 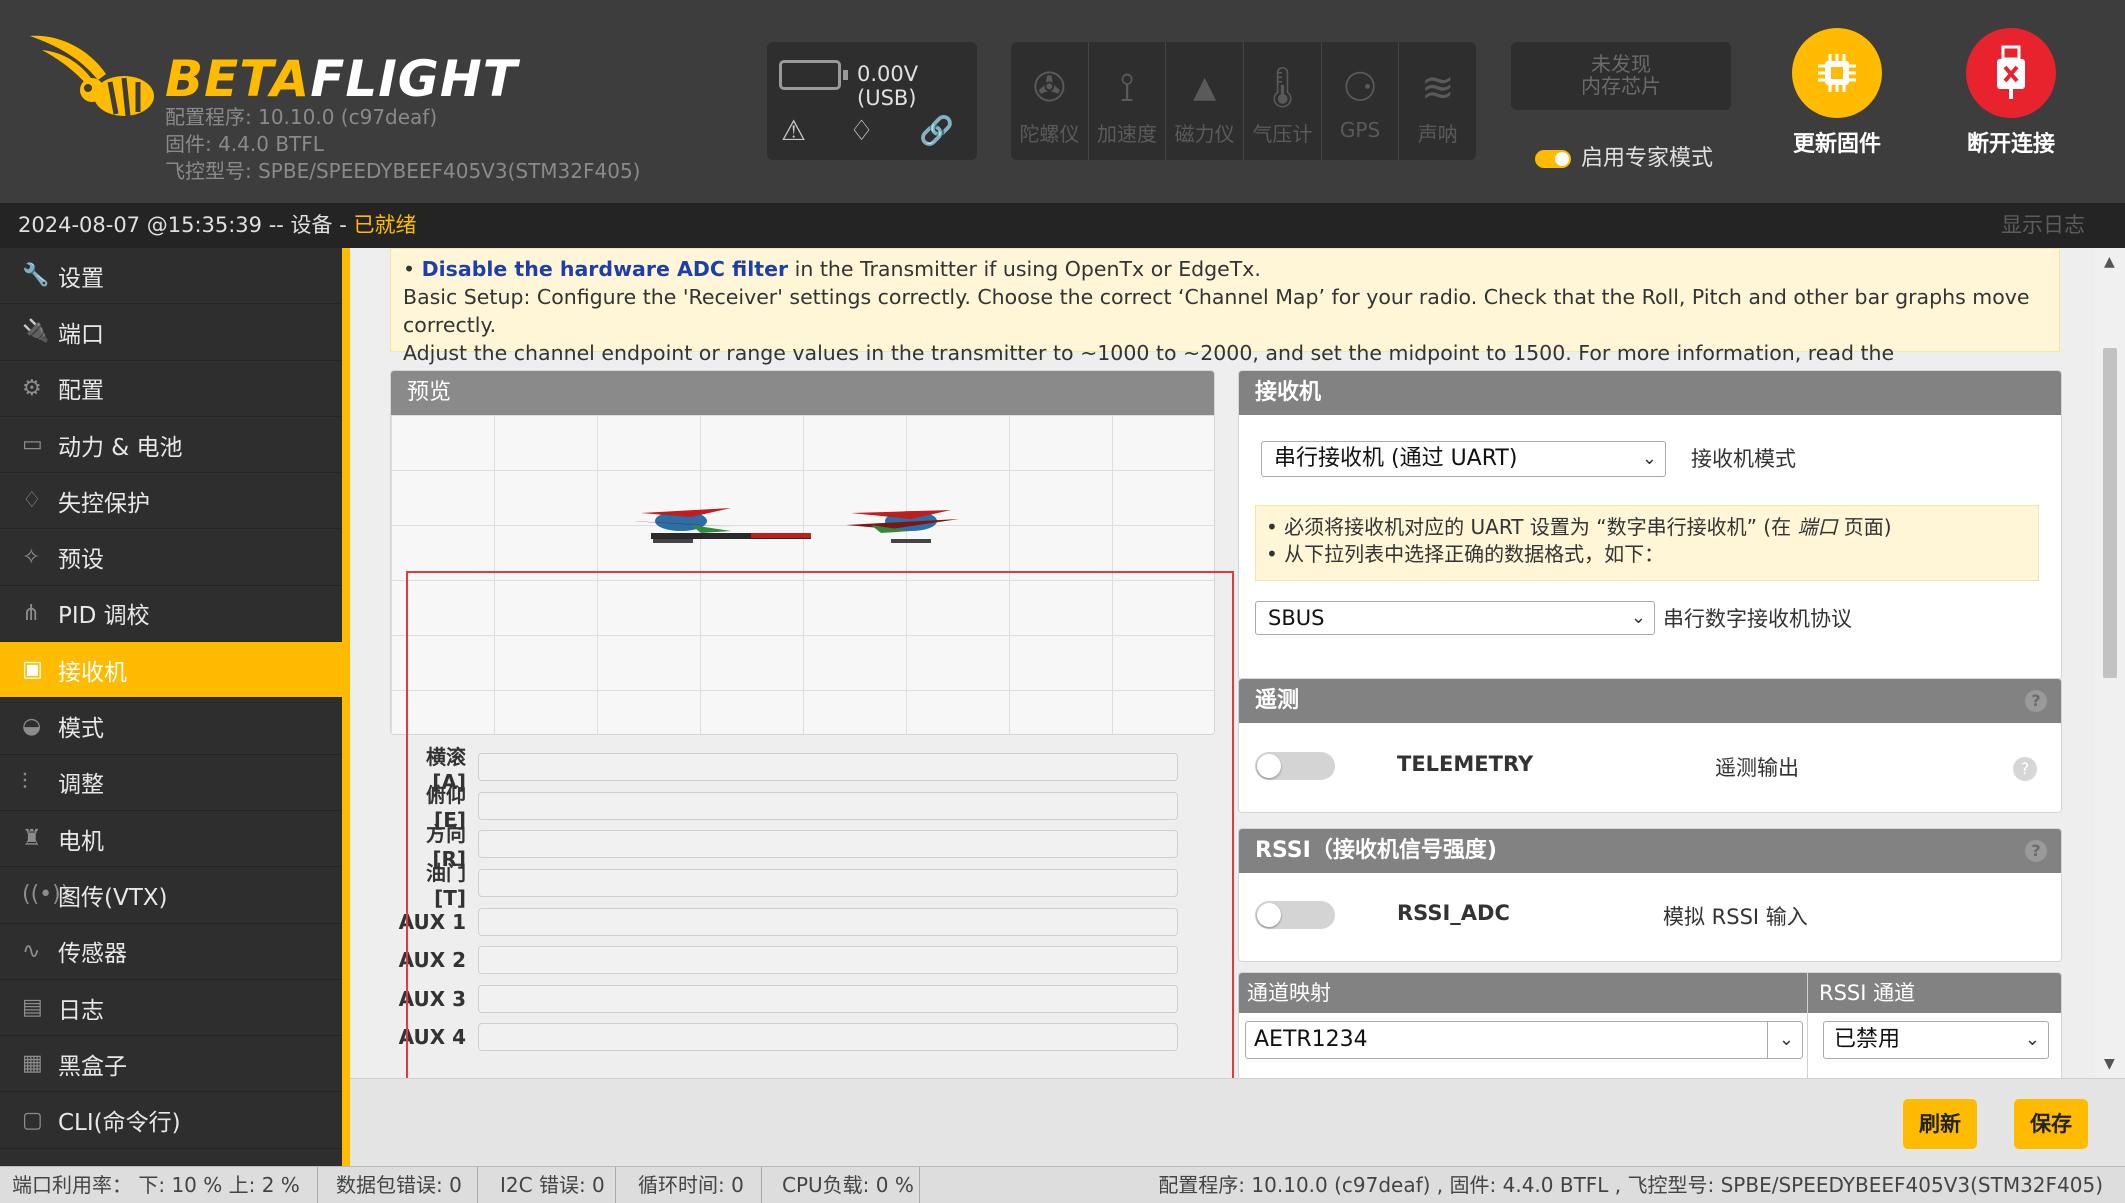 What do you see at coordinates (1940, 1124) in the screenshot?
I see `refresh-button: 刷新` at bounding box center [1940, 1124].